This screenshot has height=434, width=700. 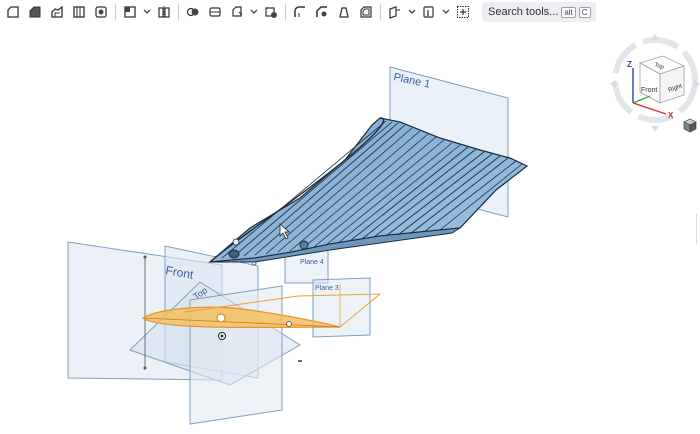 What do you see at coordinates (698, 229) in the screenshot?
I see `panel-edge` at bounding box center [698, 229].